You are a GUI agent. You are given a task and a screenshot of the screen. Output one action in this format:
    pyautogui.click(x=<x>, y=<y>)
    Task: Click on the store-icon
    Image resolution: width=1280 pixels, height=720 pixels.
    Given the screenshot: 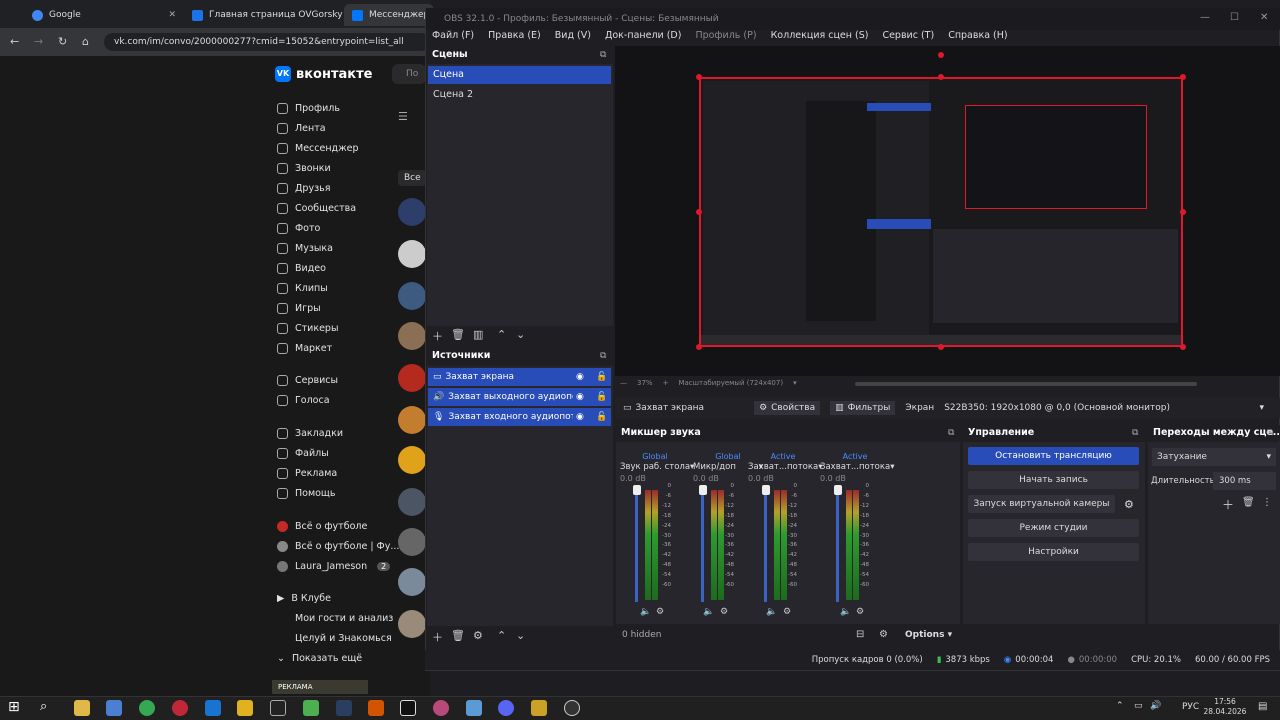 What is the action you would take?
    pyautogui.click(x=114, y=708)
    